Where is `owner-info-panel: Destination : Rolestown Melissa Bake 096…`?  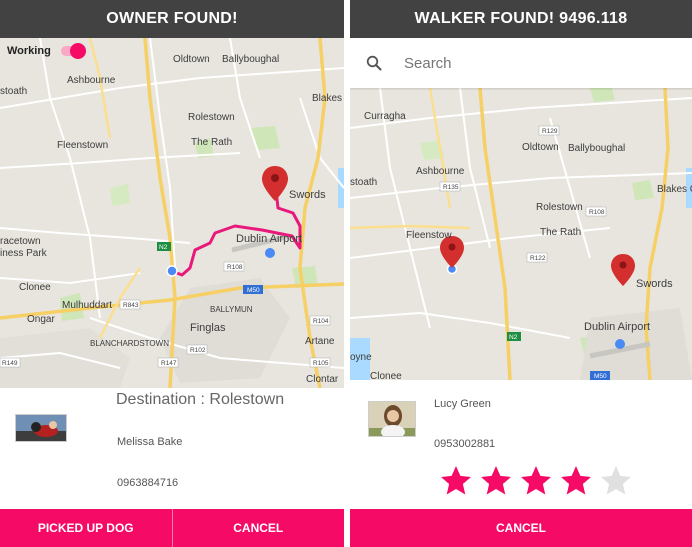 owner-info-panel: Destination : Rolestown Melissa Bake 096… is located at coordinates (172, 448).